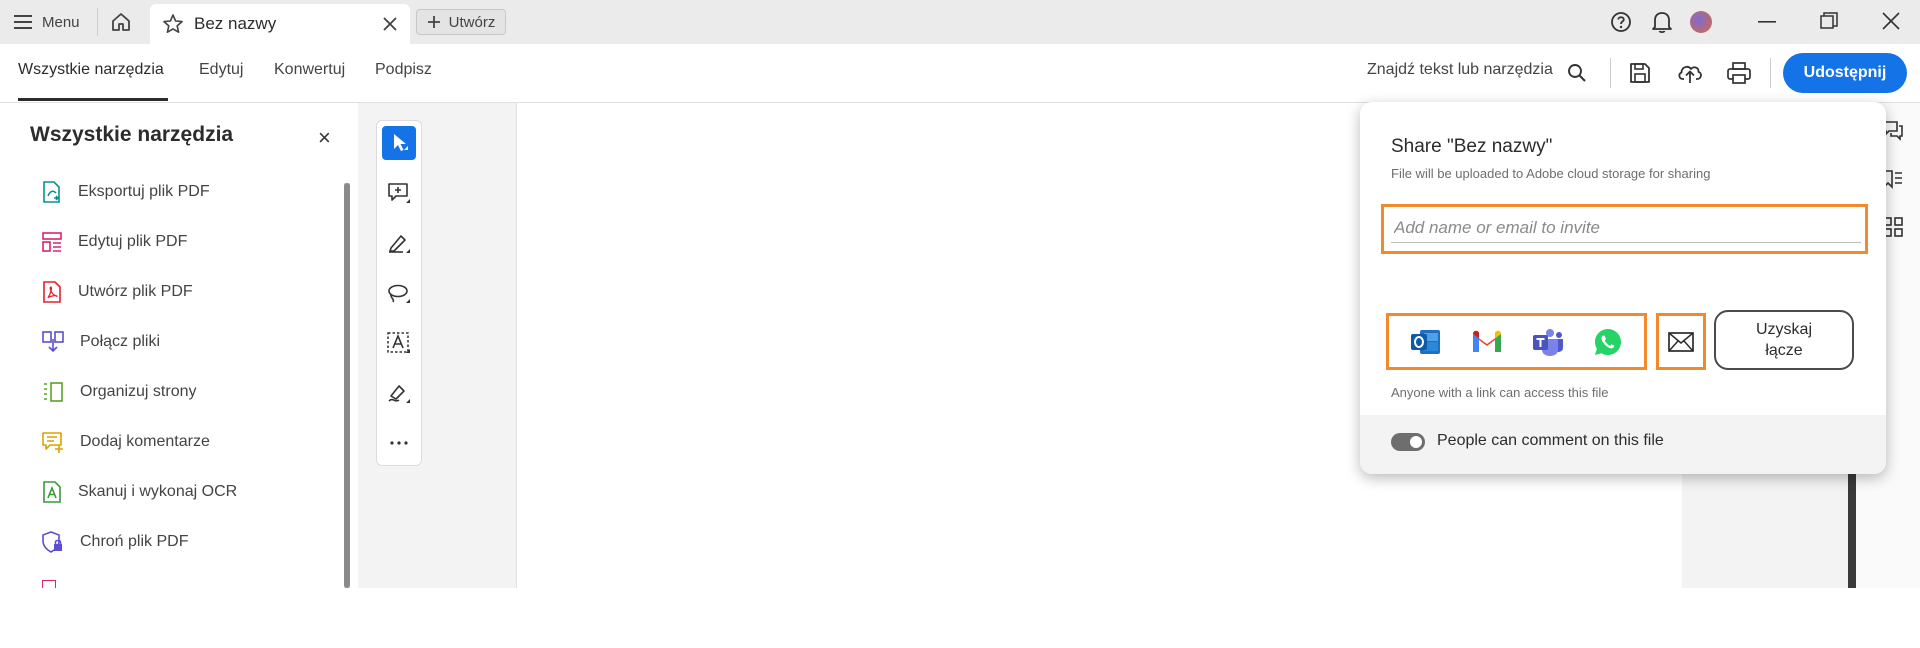 The height and width of the screenshot is (648, 1920). Describe the element at coordinates (1829, 21) in the screenshot. I see `restore-icon` at that location.